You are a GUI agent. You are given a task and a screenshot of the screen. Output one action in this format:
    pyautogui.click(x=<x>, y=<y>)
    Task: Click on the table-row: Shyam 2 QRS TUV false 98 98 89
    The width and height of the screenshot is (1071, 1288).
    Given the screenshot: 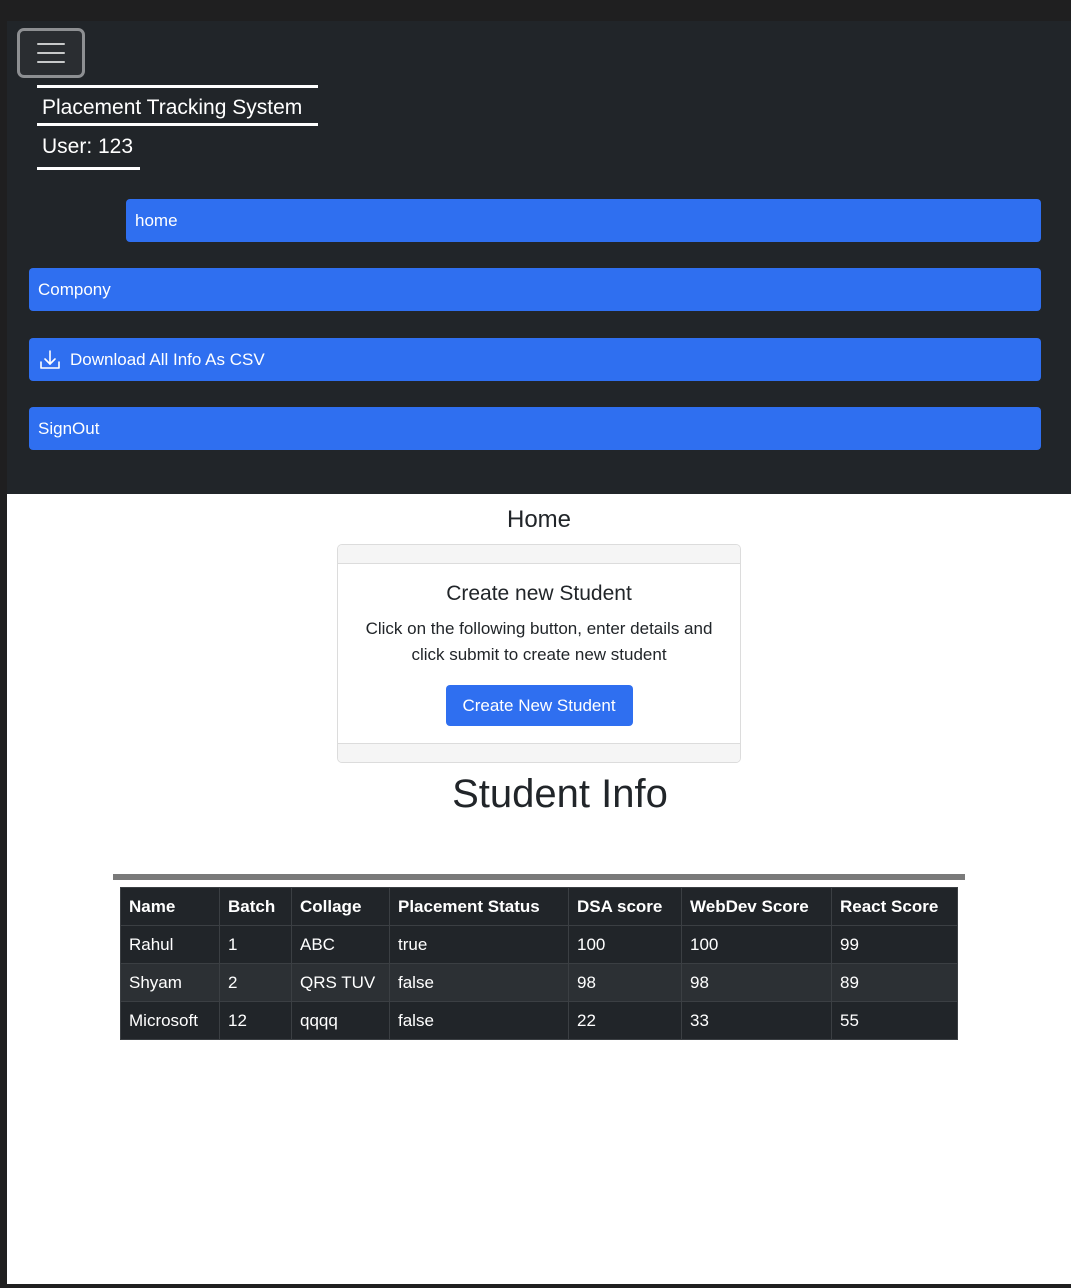 What is the action you would take?
    pyautogui.click(x=539, y=982)
    